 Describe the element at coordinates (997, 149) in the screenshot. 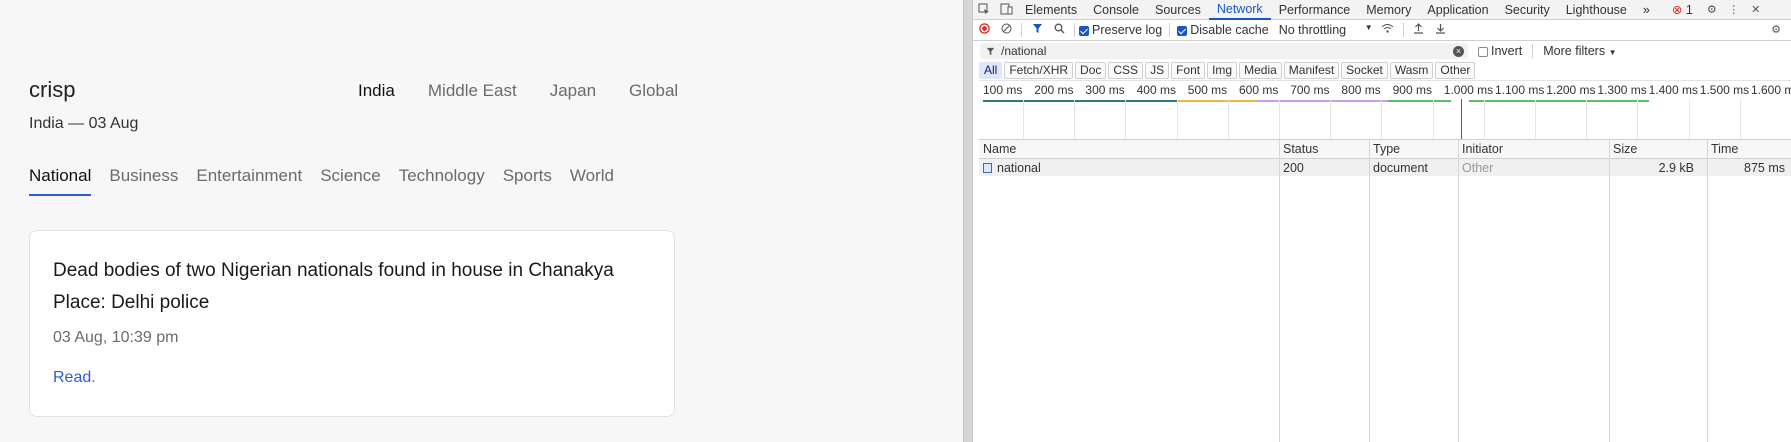

I see `column-name: Name` at that location.